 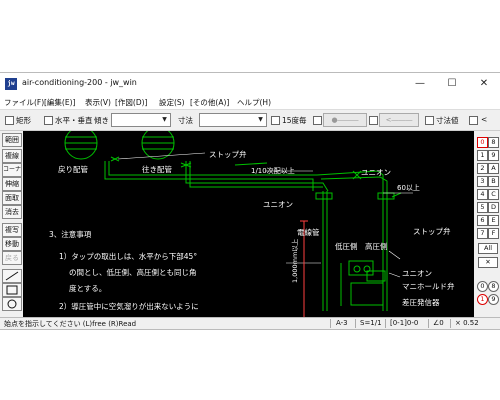 I want to click on dimval-label: 寸法値, so click(x=447, y=120).